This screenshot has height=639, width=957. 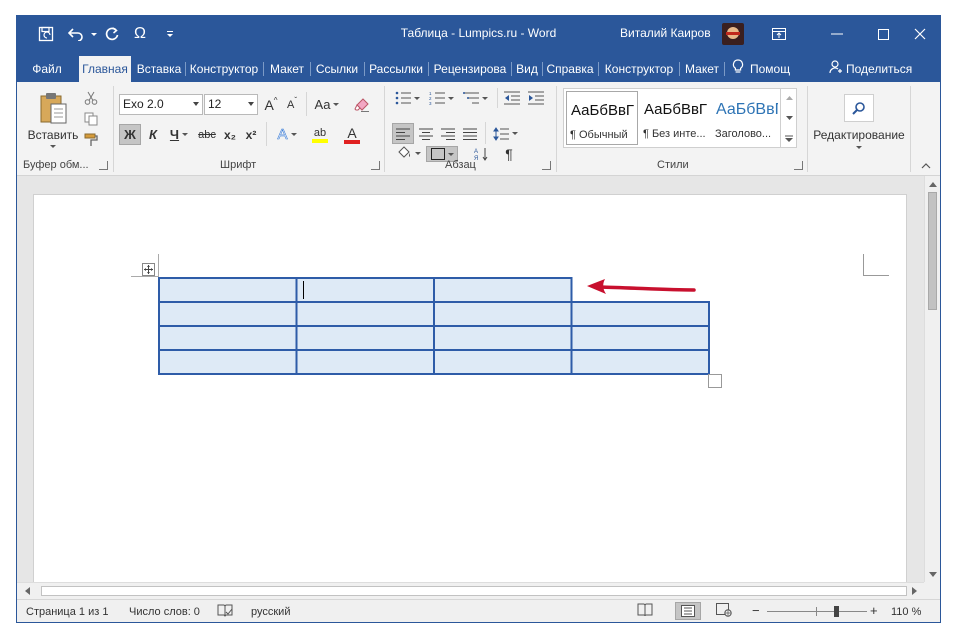 What do you see at coordinates (103, 165) in the screenshot?
I see `clipboard-launcher-icon` at bounding box center [103, 165].